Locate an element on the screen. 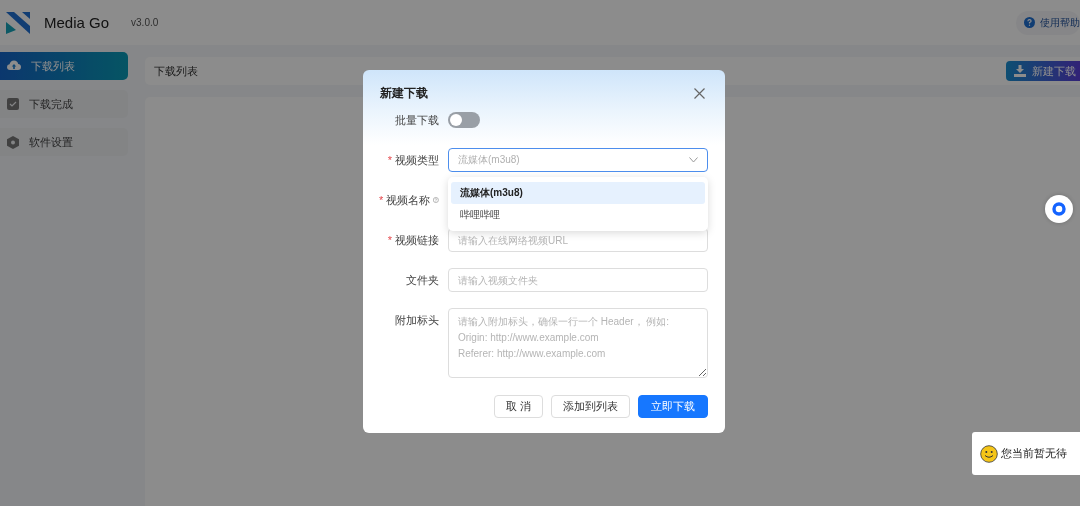 The width and height of the screenshot is (1080, 506). download-button: 立即下载 is located at coordinates (673, 406).